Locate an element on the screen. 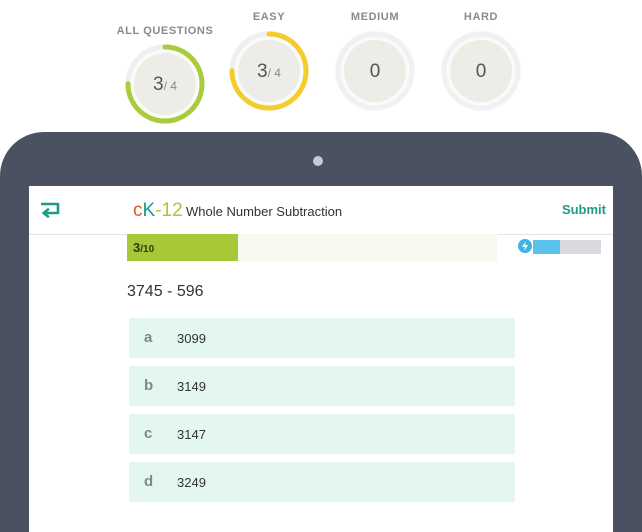 The height and width of the screenshot is (532, 642). answer-option-value: 3147 is located at coordinates (191, 434).